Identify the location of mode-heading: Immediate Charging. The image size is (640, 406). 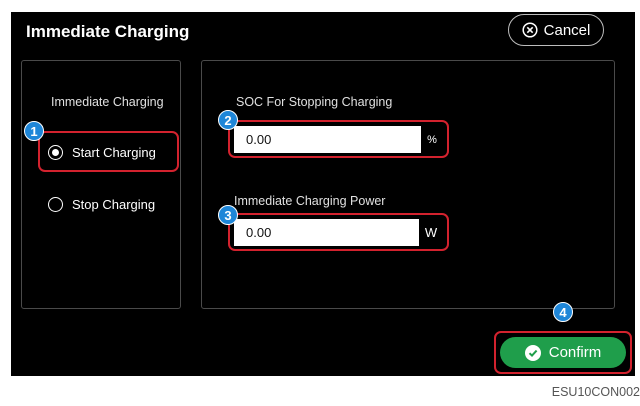
(107, 102).